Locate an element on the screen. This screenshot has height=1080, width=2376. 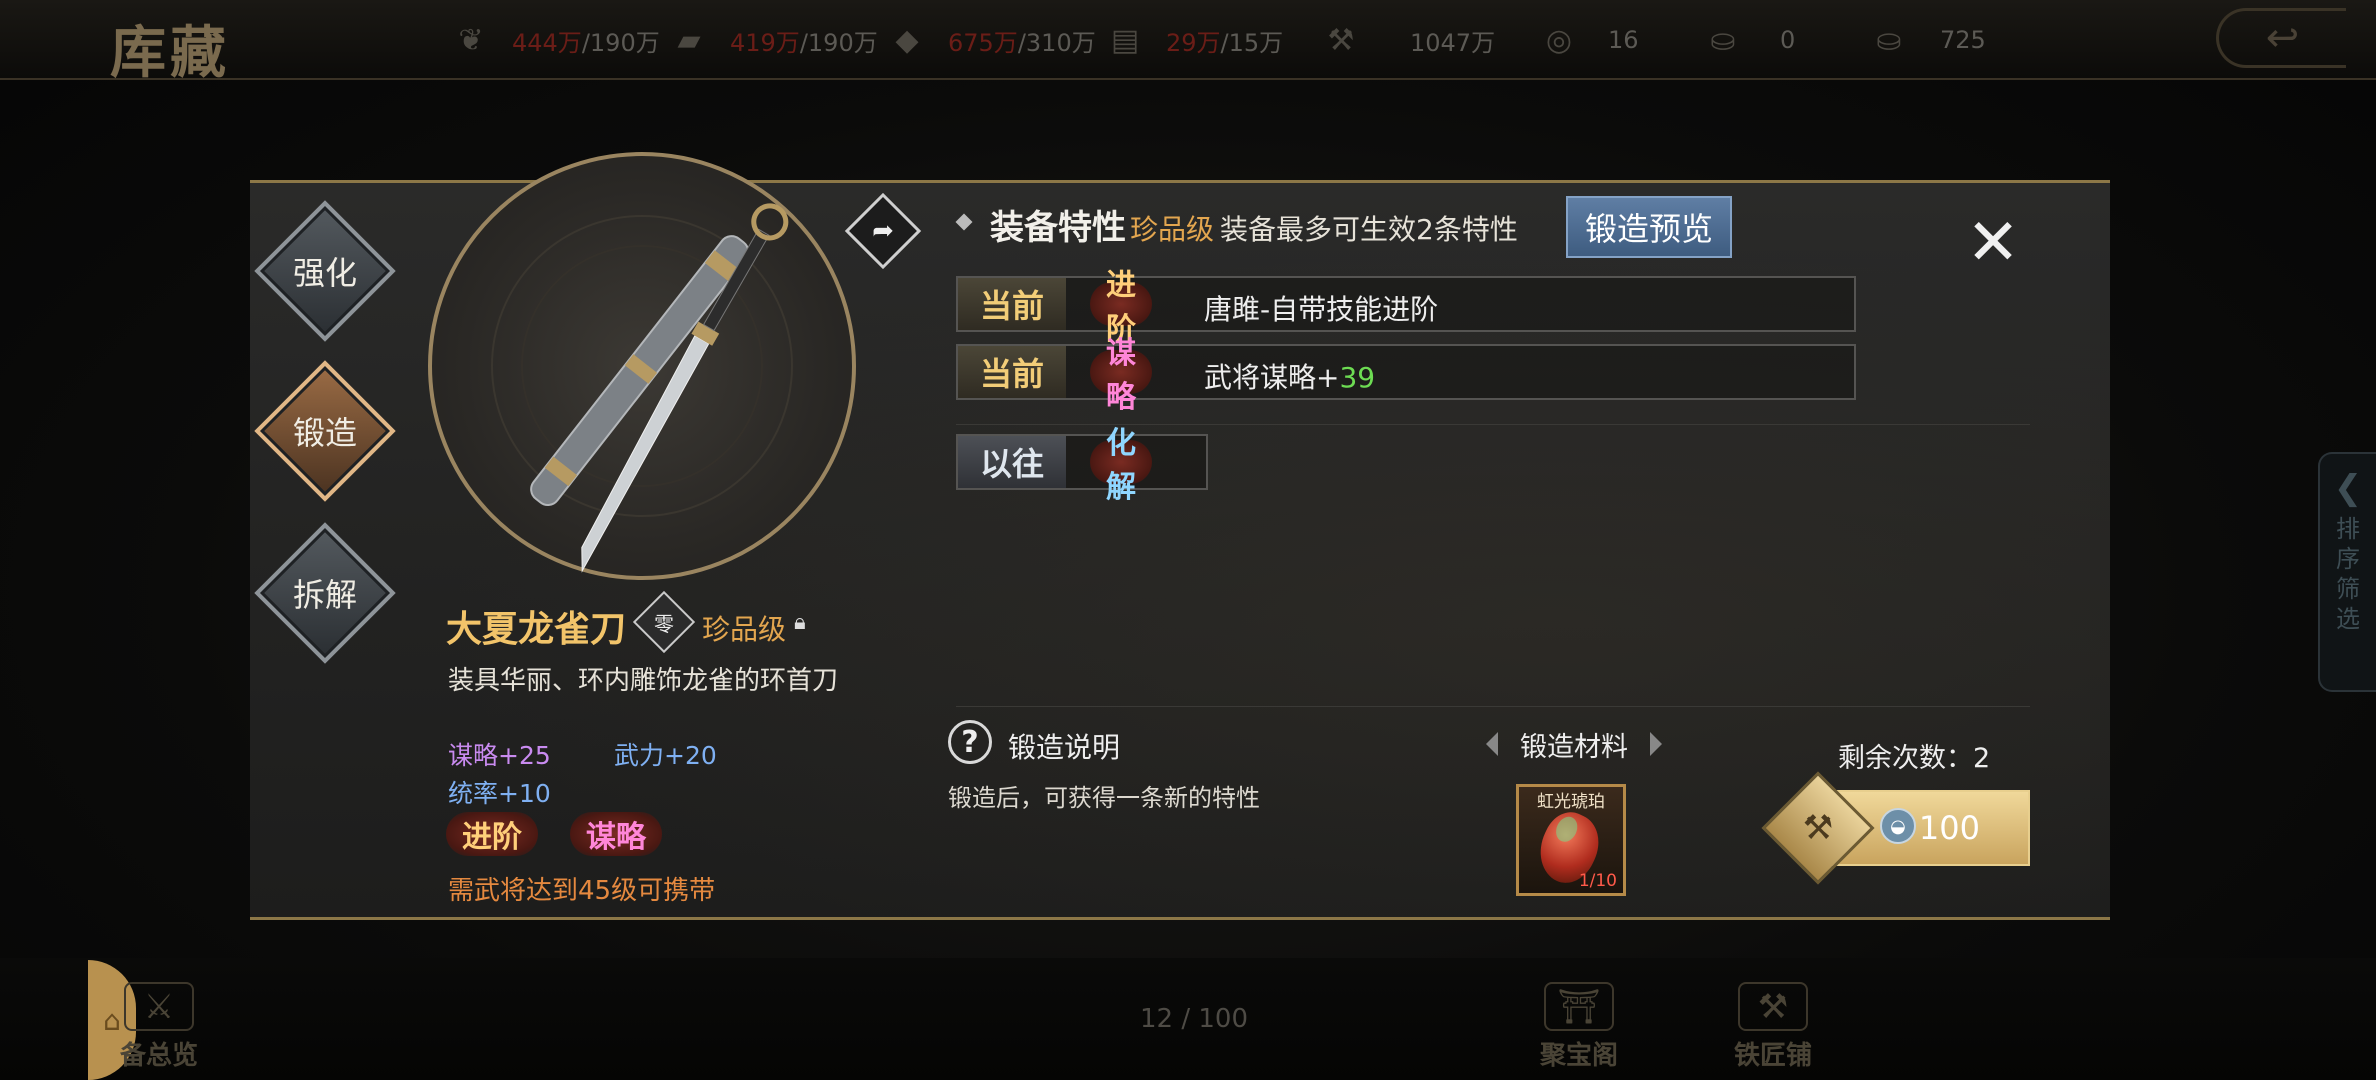
item-name: 大夏龙雀刀 is located at coordinates (536, 629).